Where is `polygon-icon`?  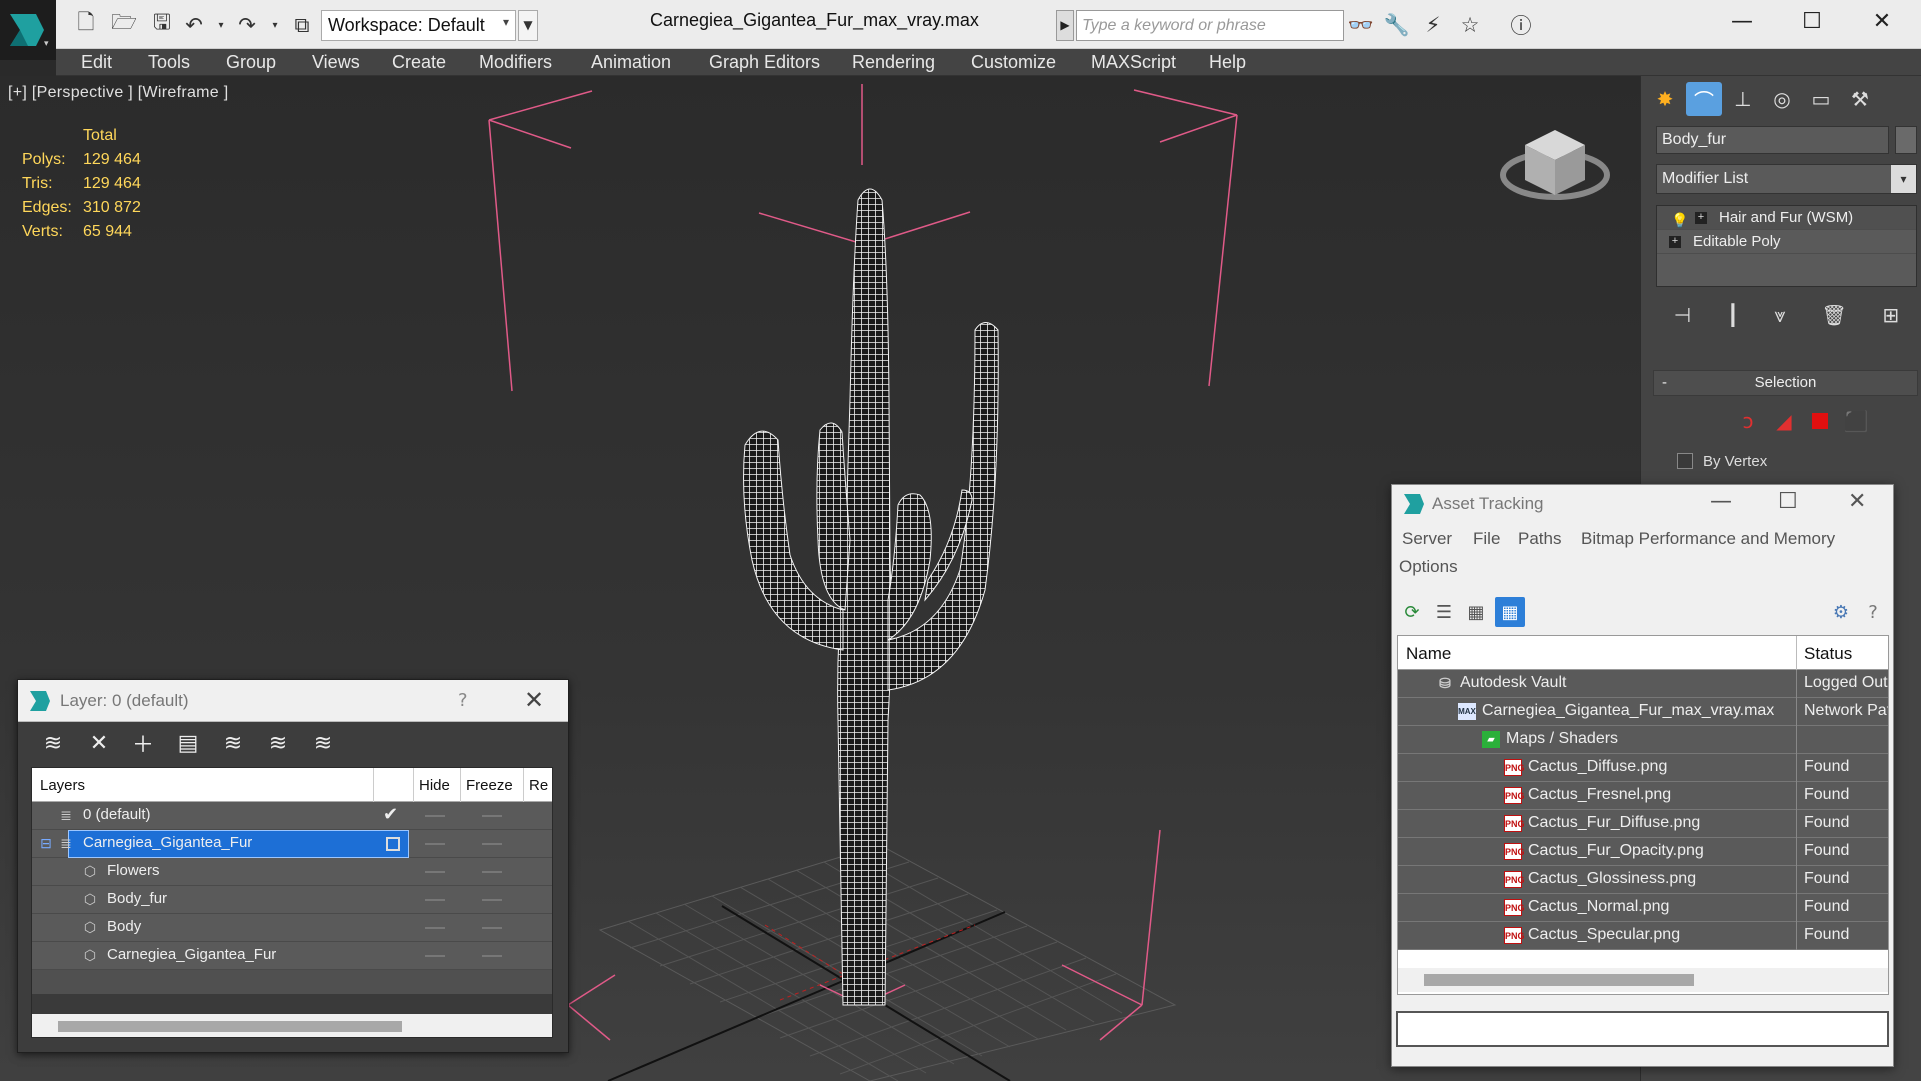 polygon-icon is located at coordinates (1820, 421).